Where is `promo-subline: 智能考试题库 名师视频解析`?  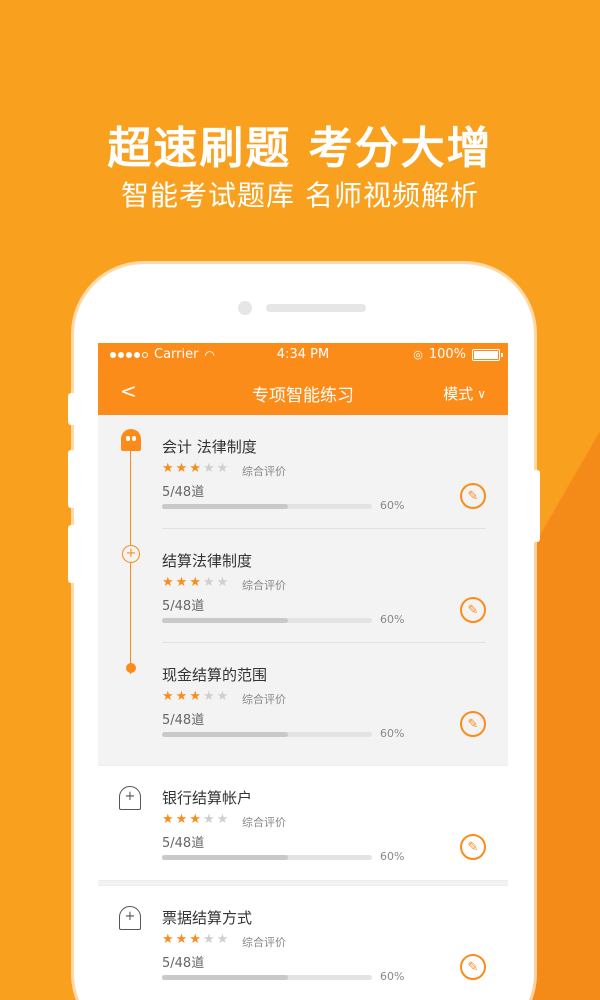
promo-subline: 智能考试题库 名师视频解析 is located at coordinates (300, 195).